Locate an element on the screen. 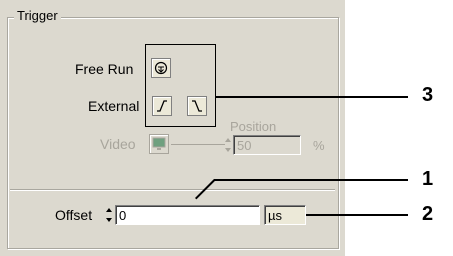  video-button is located at coordinates (159, 144).